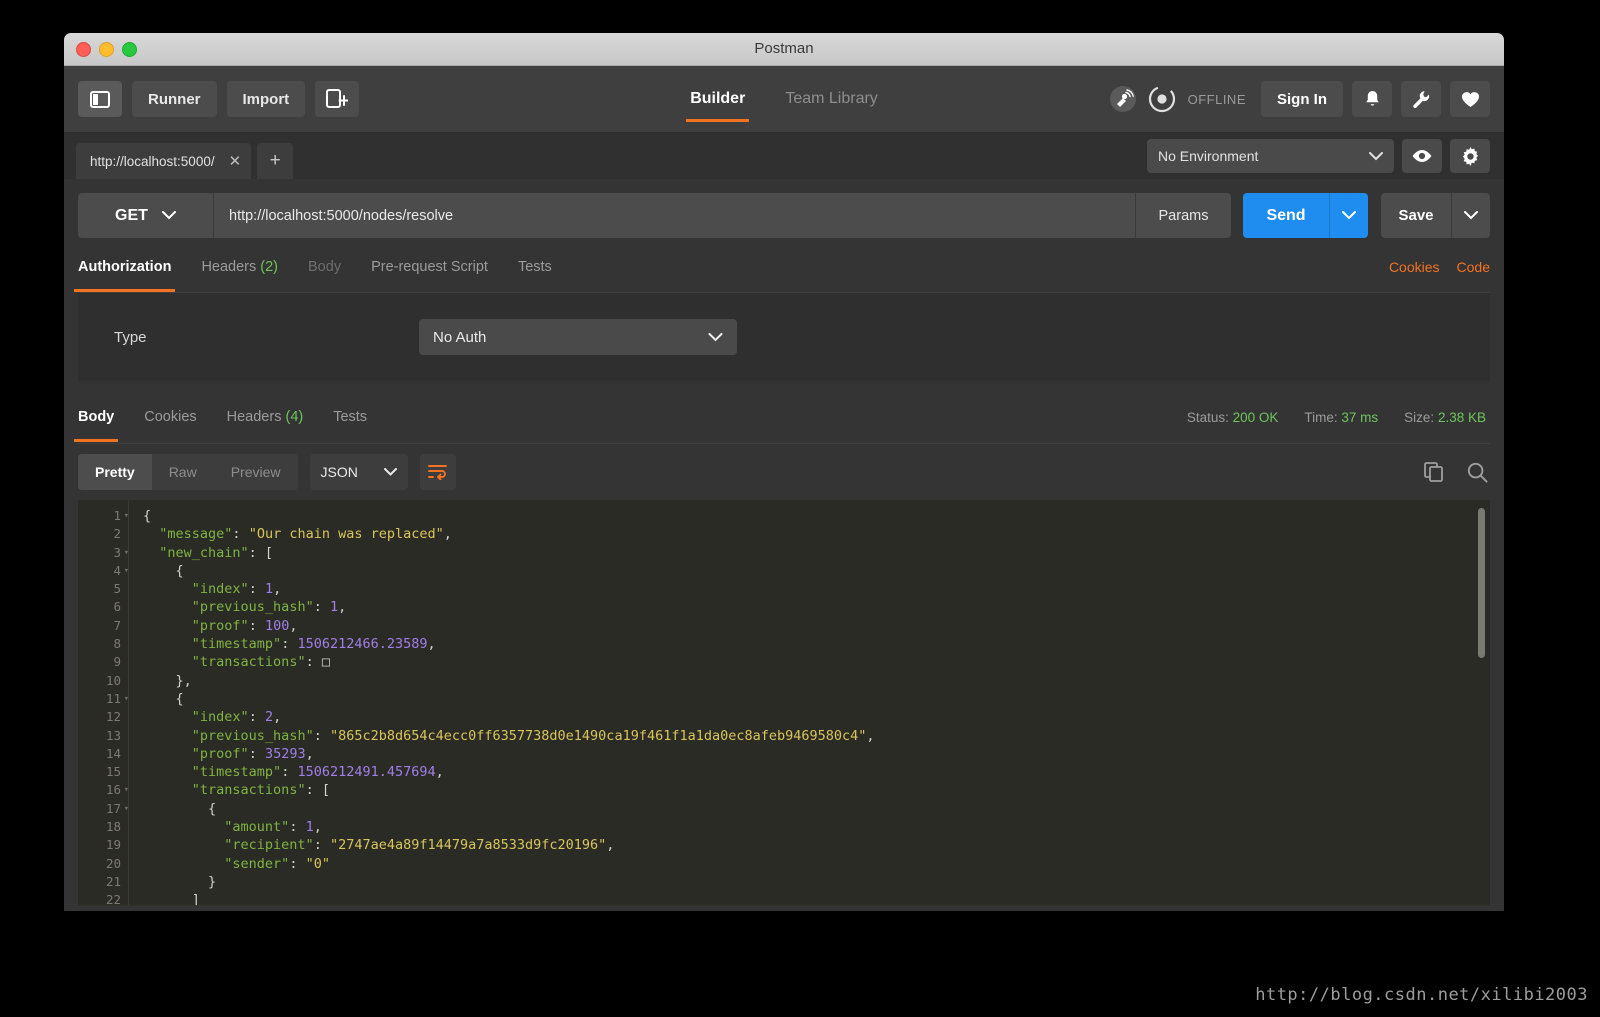 The width and height of the screenshot is (1600, 1017). Describe the element at coordinates (1473, 267) in the screenshot. I see `code-link: Code` at that location.